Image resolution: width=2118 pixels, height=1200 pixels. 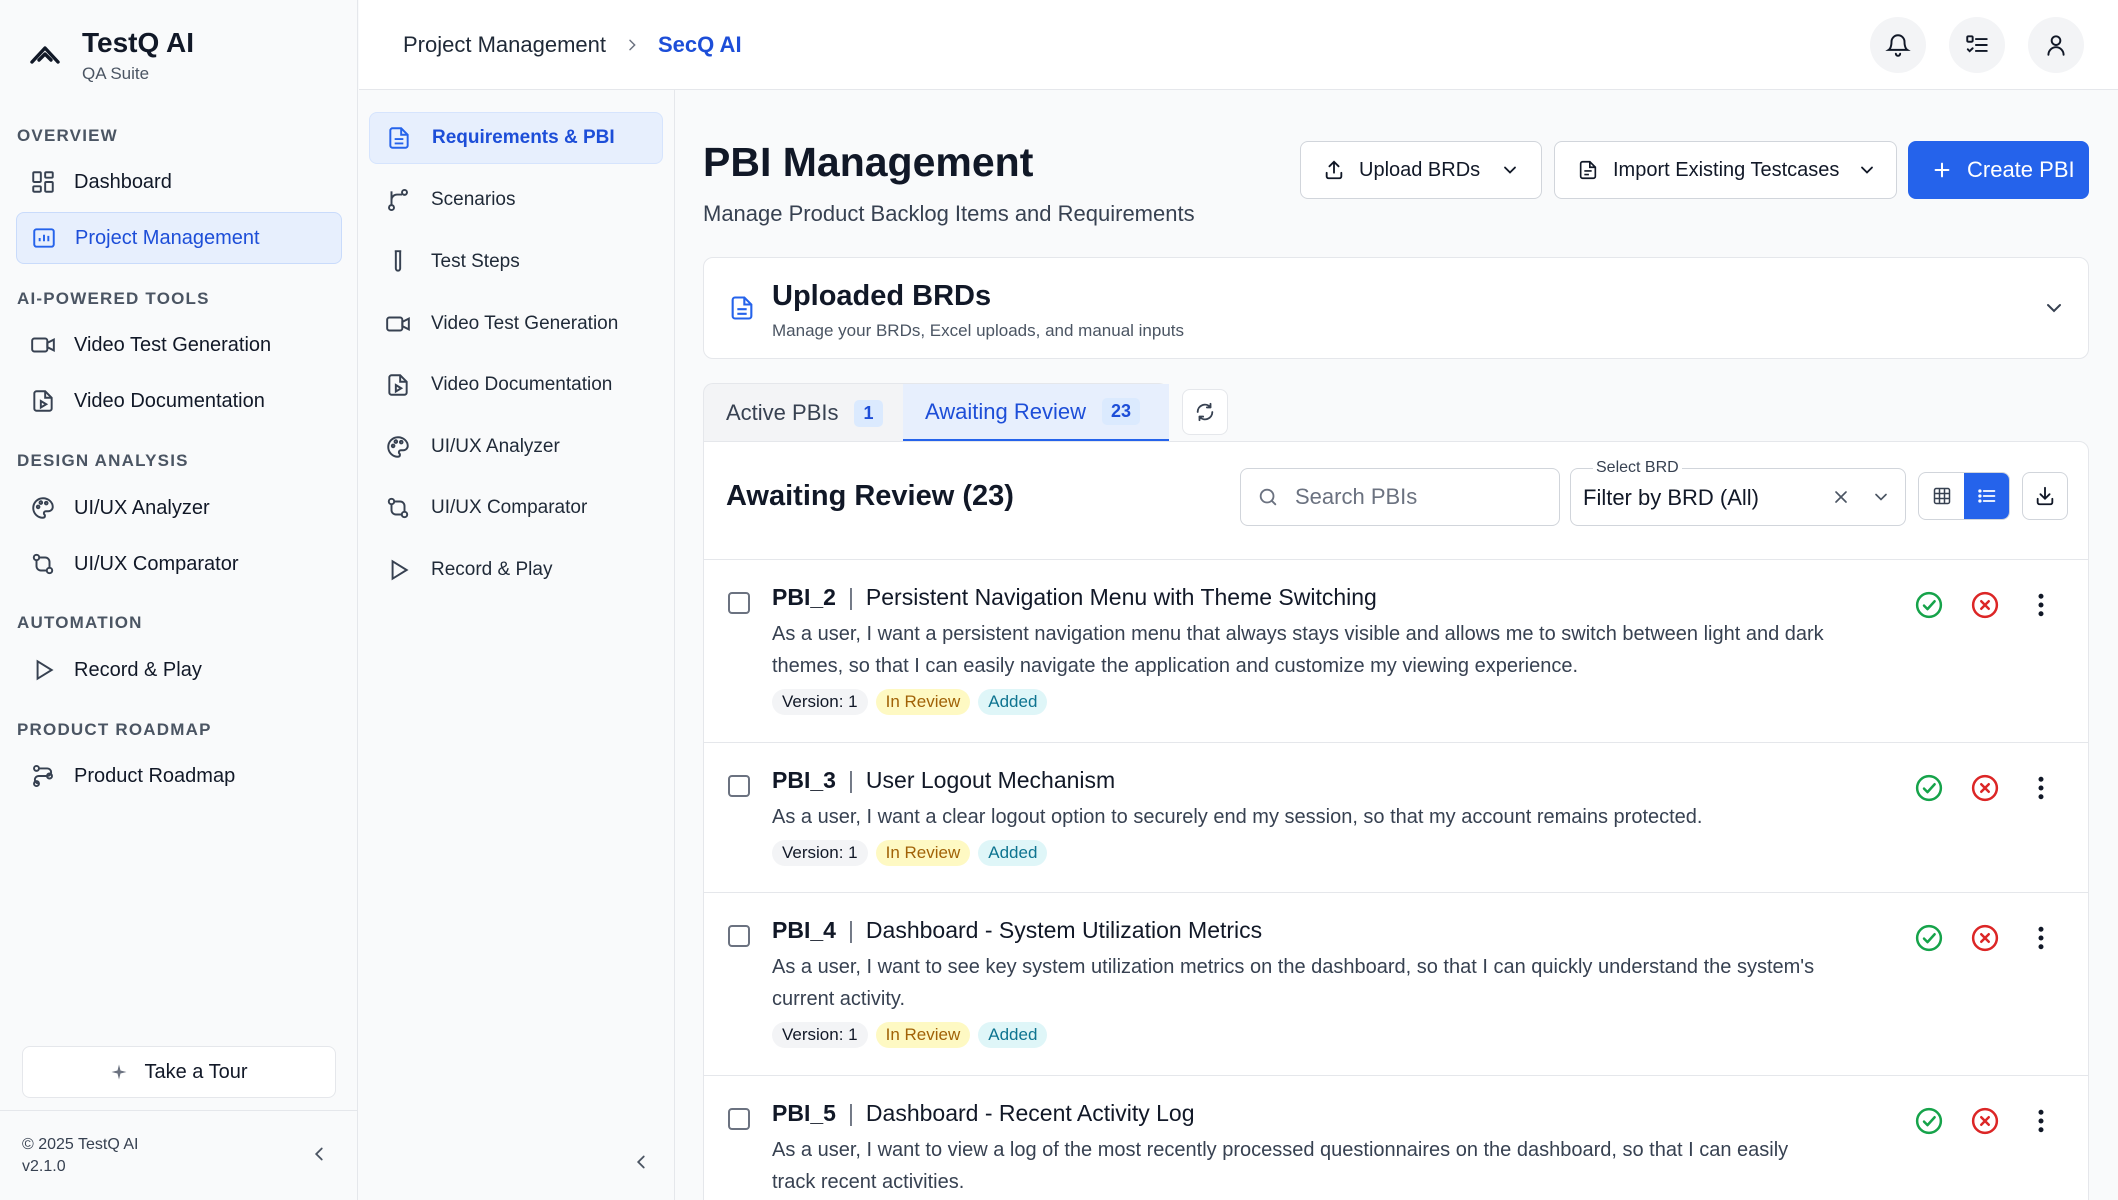 What do you see at coordinates (1064, 930) in the screenshot?
I see `pbi-title: Dashboard - System Utilization Metrics` at bounding box center [1064, 930].